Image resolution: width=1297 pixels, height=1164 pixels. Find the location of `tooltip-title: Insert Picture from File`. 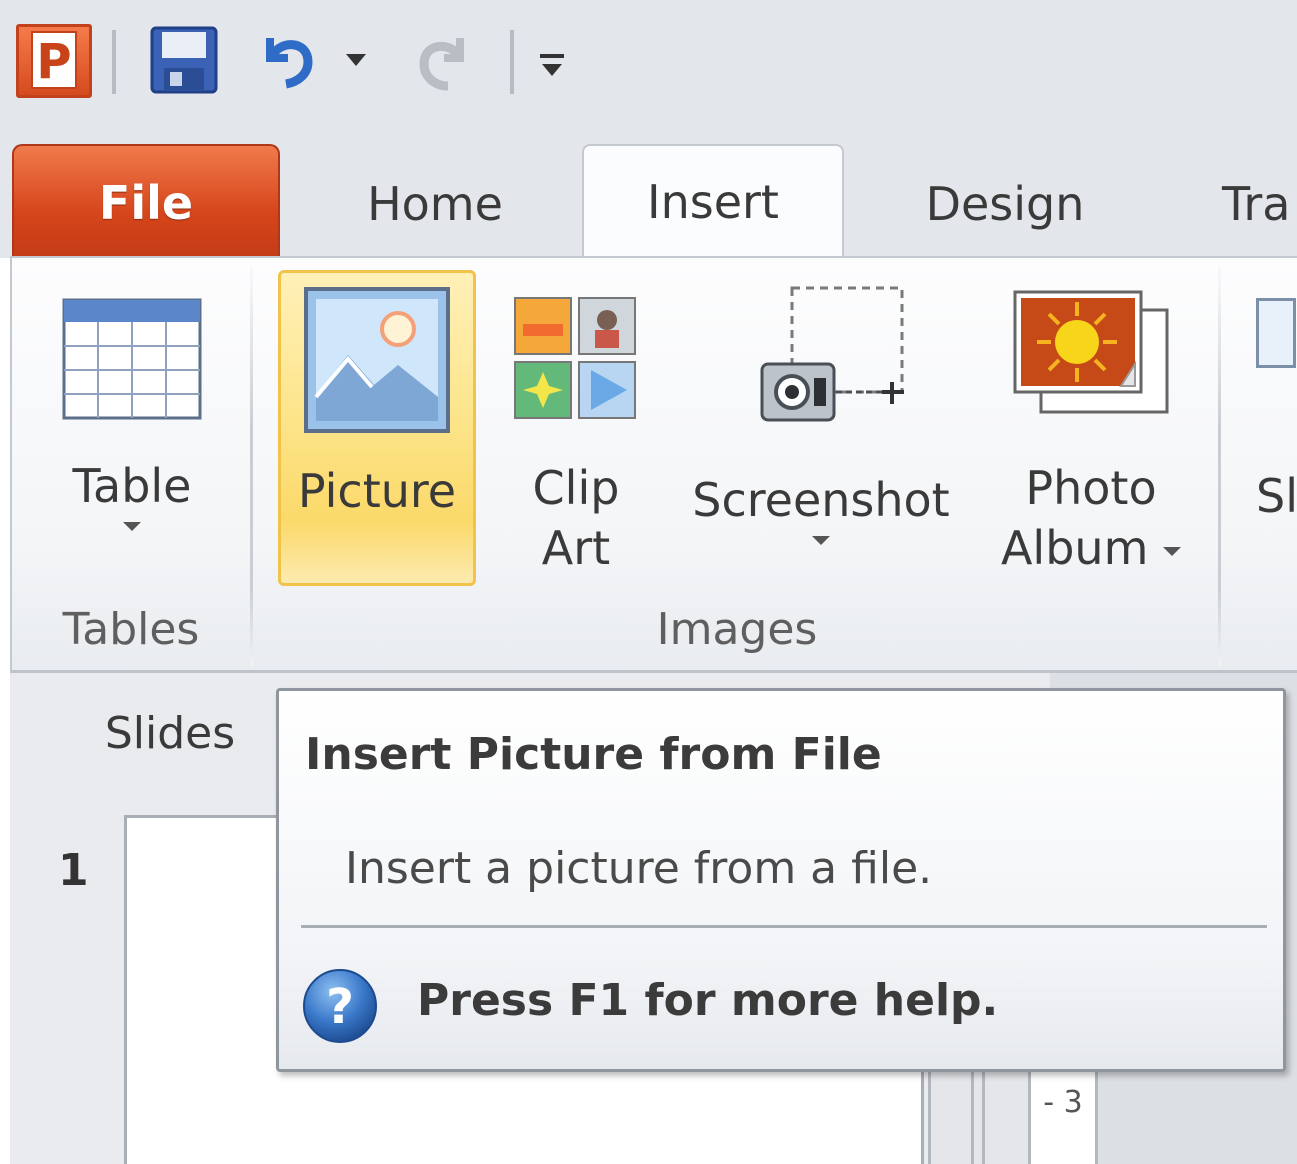

tooltip-title: Insert Picture from File is located at coordinates (593, 754).